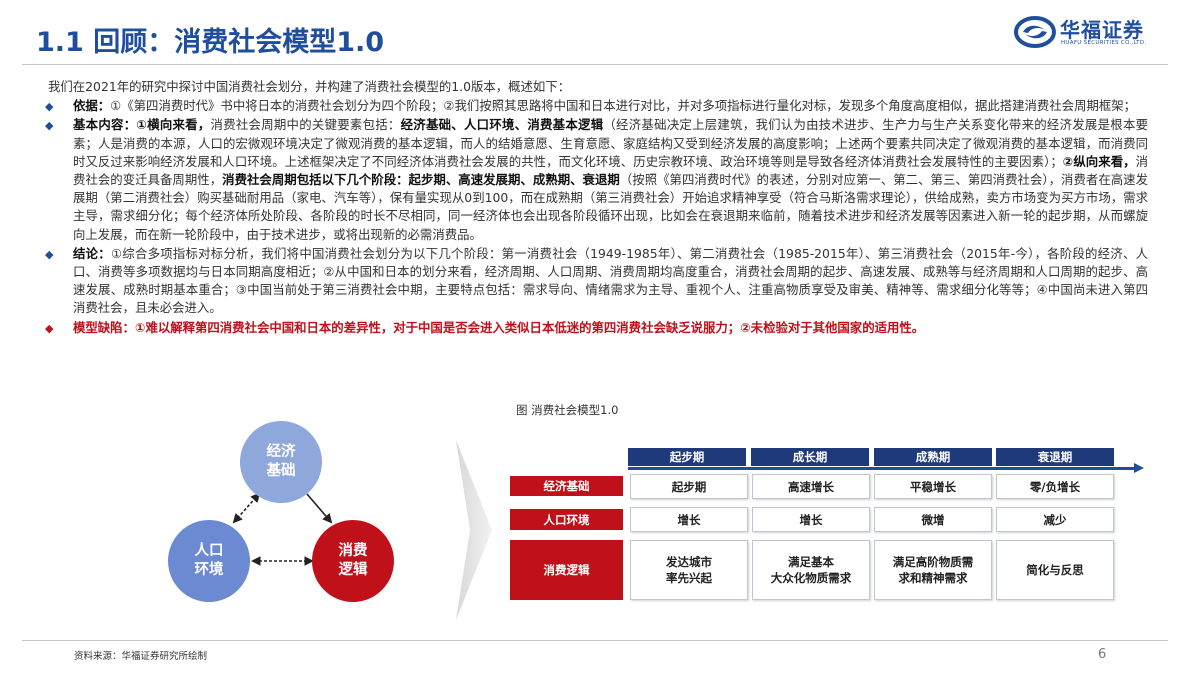  What do you see at coordinates (92, 106) in the screenshot?
I see `basis-label: 依据：` at bounding box center [92, 106].